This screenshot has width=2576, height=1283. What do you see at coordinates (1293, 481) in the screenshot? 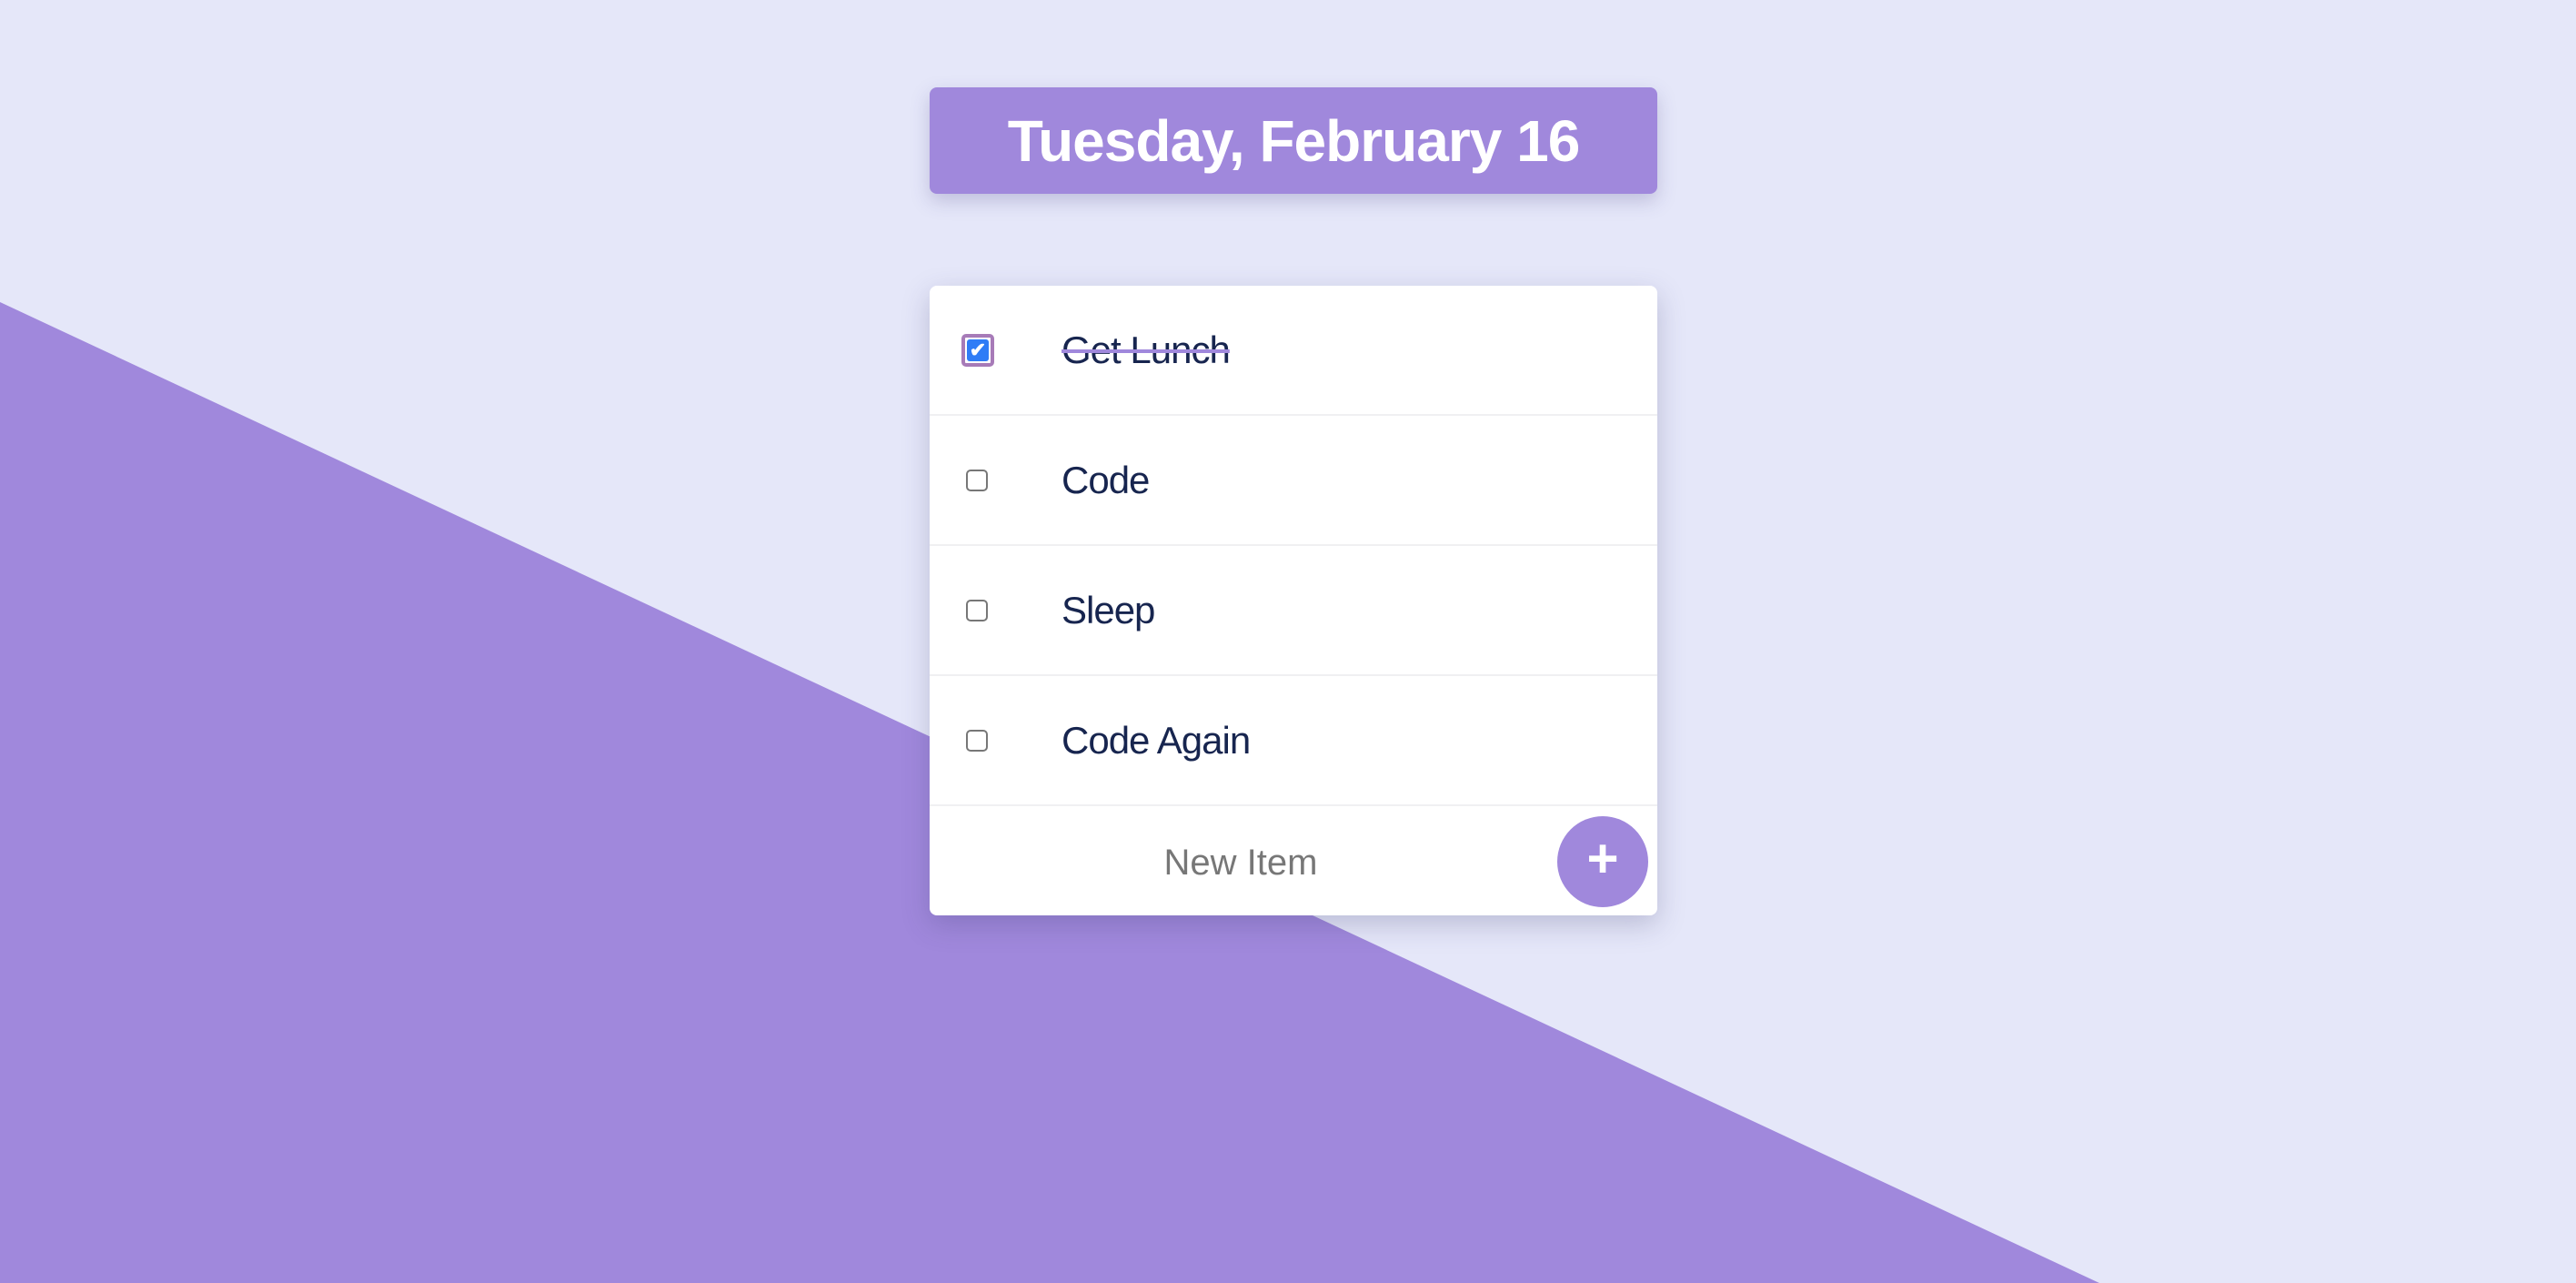
I see `todo-item: Code` at bounding box center [1293, 481].